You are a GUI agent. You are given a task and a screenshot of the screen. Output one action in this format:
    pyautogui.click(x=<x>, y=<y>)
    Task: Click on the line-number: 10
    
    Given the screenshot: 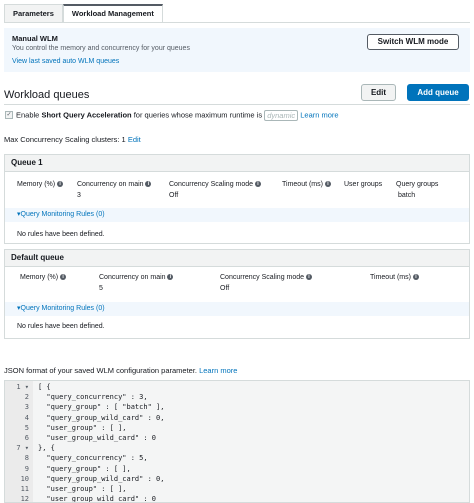 What is the action you would take?
    pyautogui.click(x=24, y=478)
    